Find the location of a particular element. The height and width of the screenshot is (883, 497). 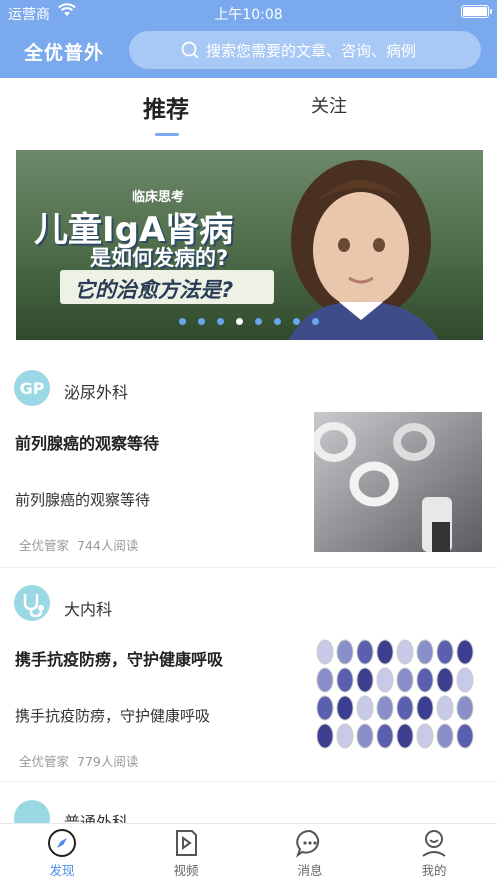

article-reads: 744人阅读 is located at coordinates (108, 545).